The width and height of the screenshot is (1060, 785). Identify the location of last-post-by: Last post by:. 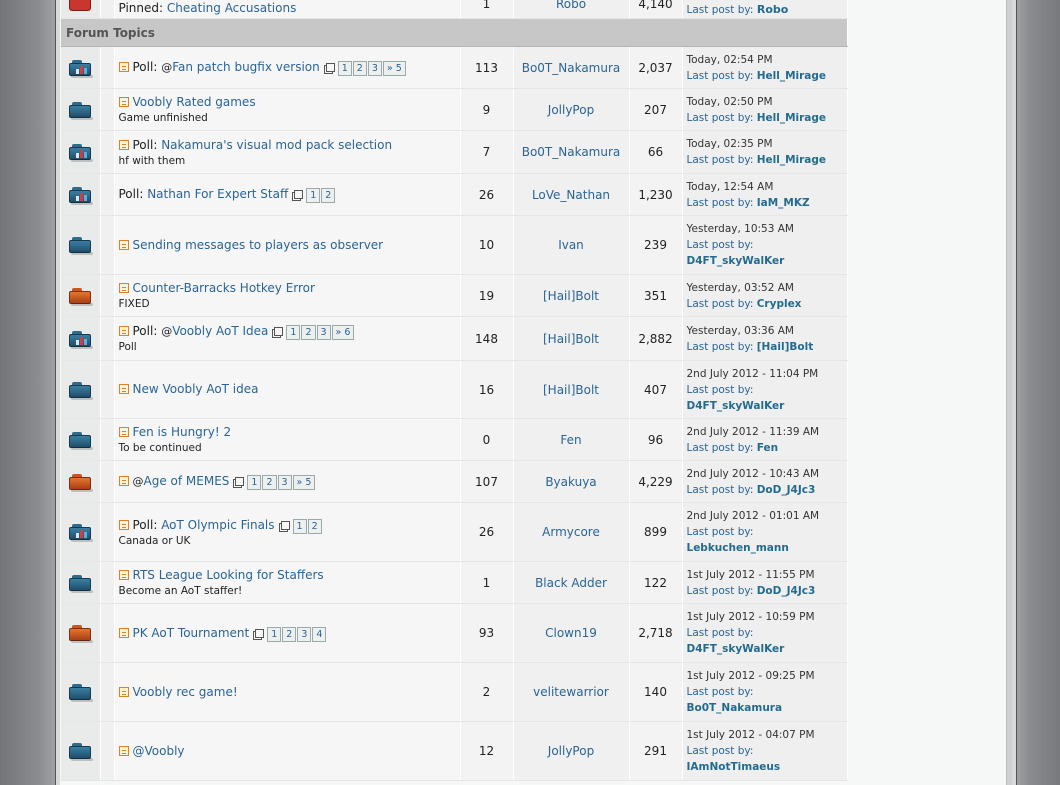
(765, 633).